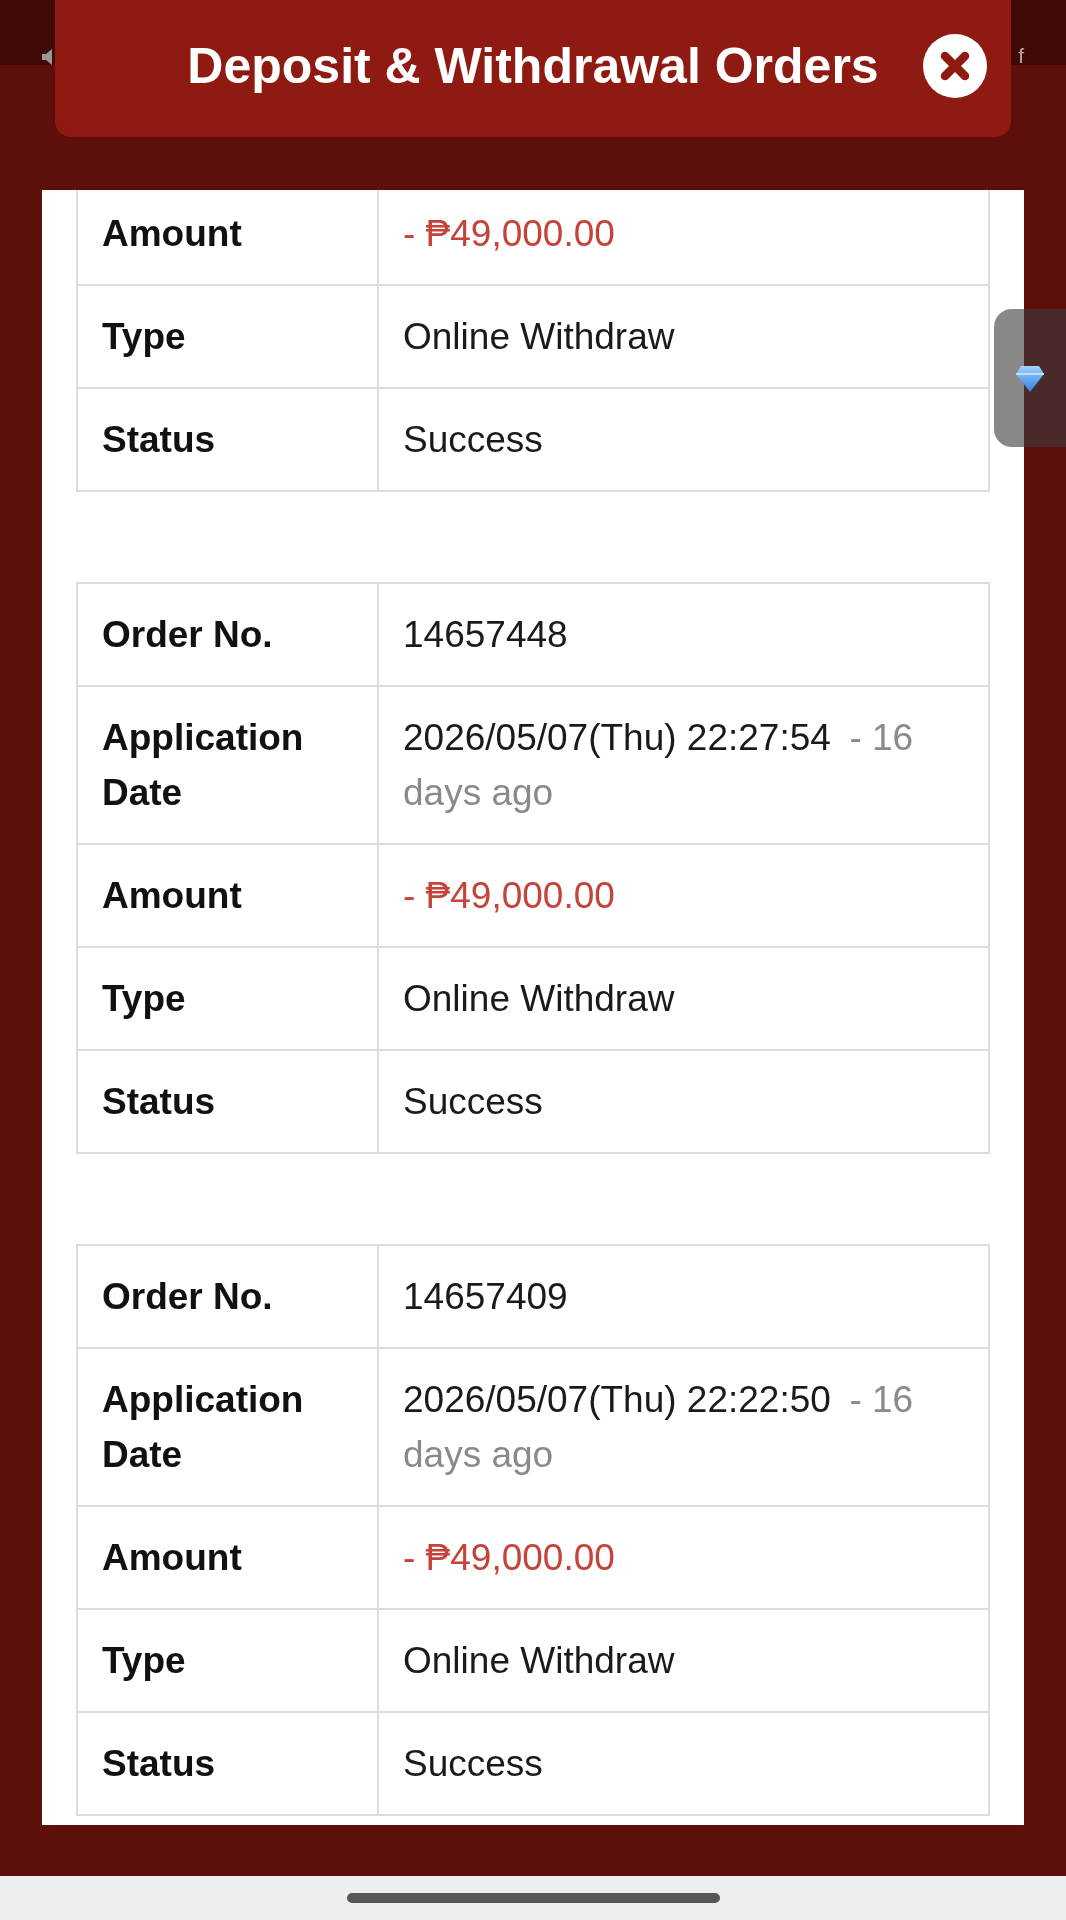 The image size is (1066, 1920). What do you see at coordinates (1021, 56) in the screenshot?
I see `marquee-text: f` at bounding box center [1021, 56].